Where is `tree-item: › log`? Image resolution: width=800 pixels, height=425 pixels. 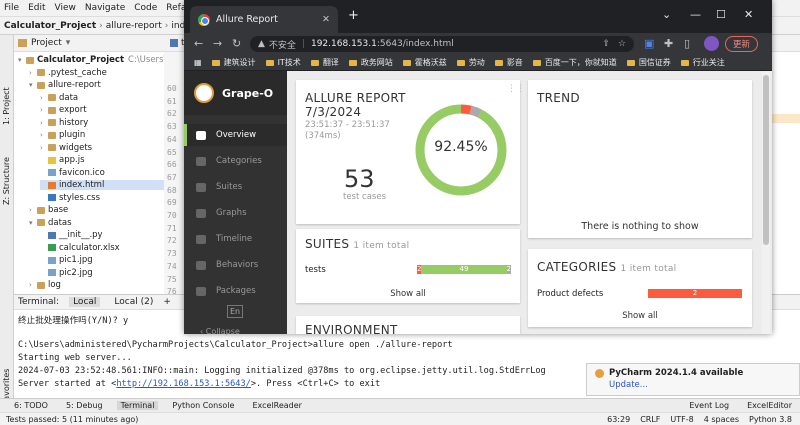
tree-item: › log is located at coordinates (45, 285).